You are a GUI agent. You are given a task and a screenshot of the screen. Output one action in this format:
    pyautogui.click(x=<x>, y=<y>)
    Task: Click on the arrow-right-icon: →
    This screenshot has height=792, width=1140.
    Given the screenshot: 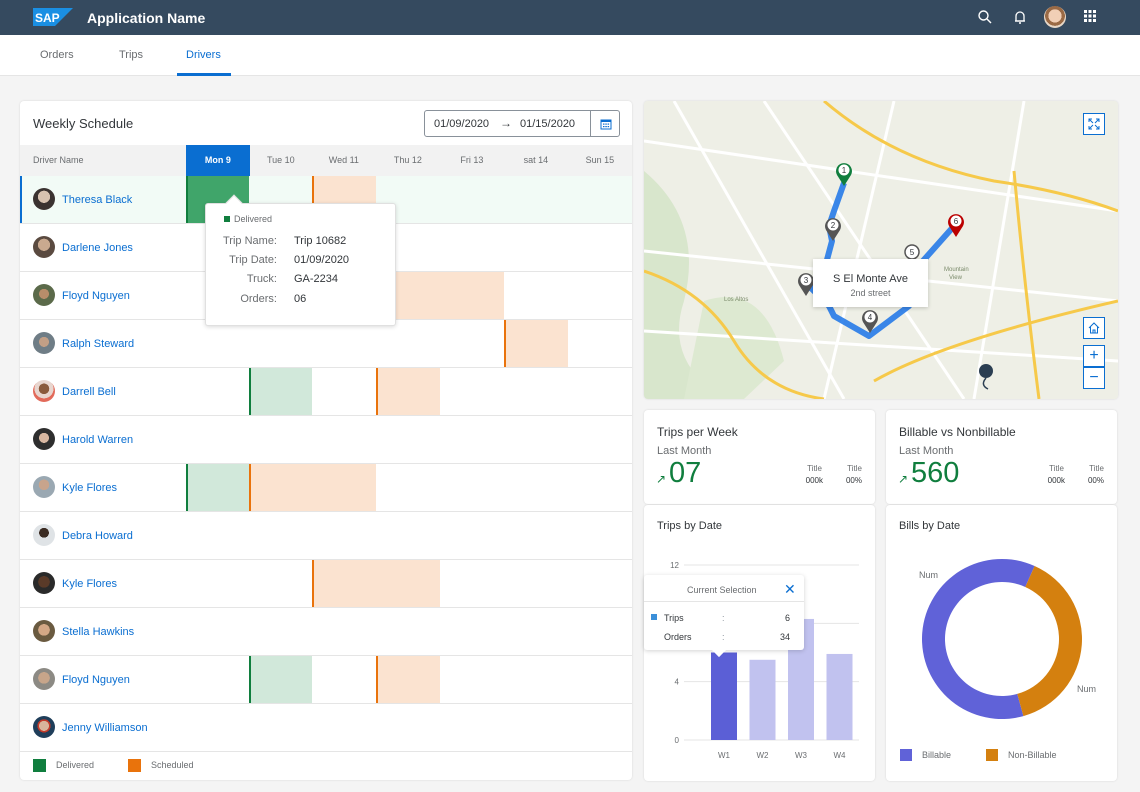 What is the action you would take?
    pyautogui.click(x=506, y=123)
    